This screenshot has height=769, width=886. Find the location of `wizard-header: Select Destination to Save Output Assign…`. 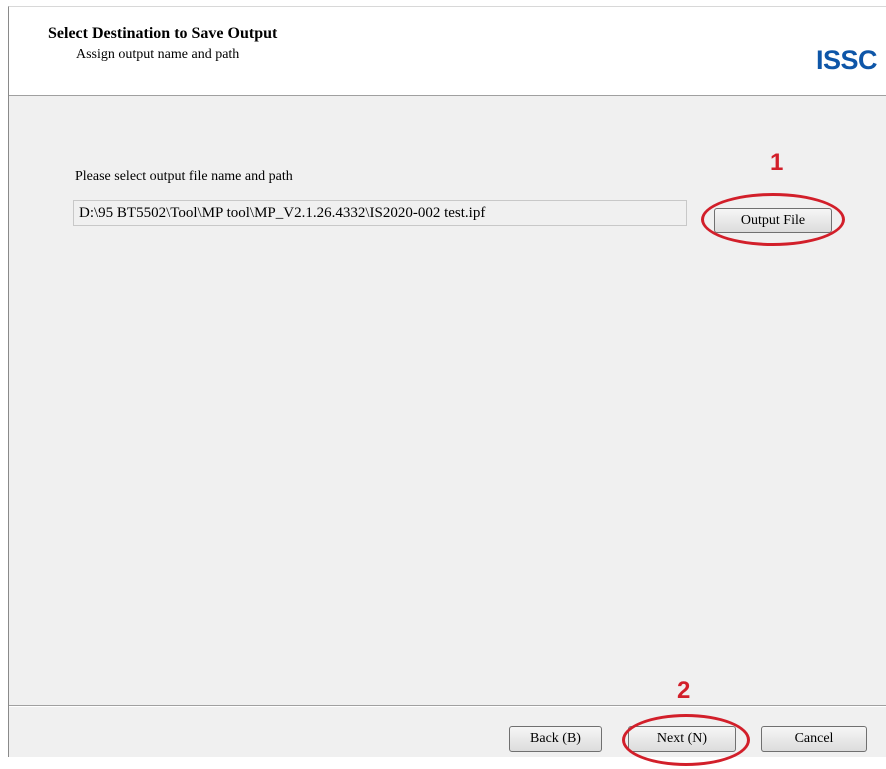

wizard-header: Select Destination to Save Output Assign… is located at coordinates (447, 51).